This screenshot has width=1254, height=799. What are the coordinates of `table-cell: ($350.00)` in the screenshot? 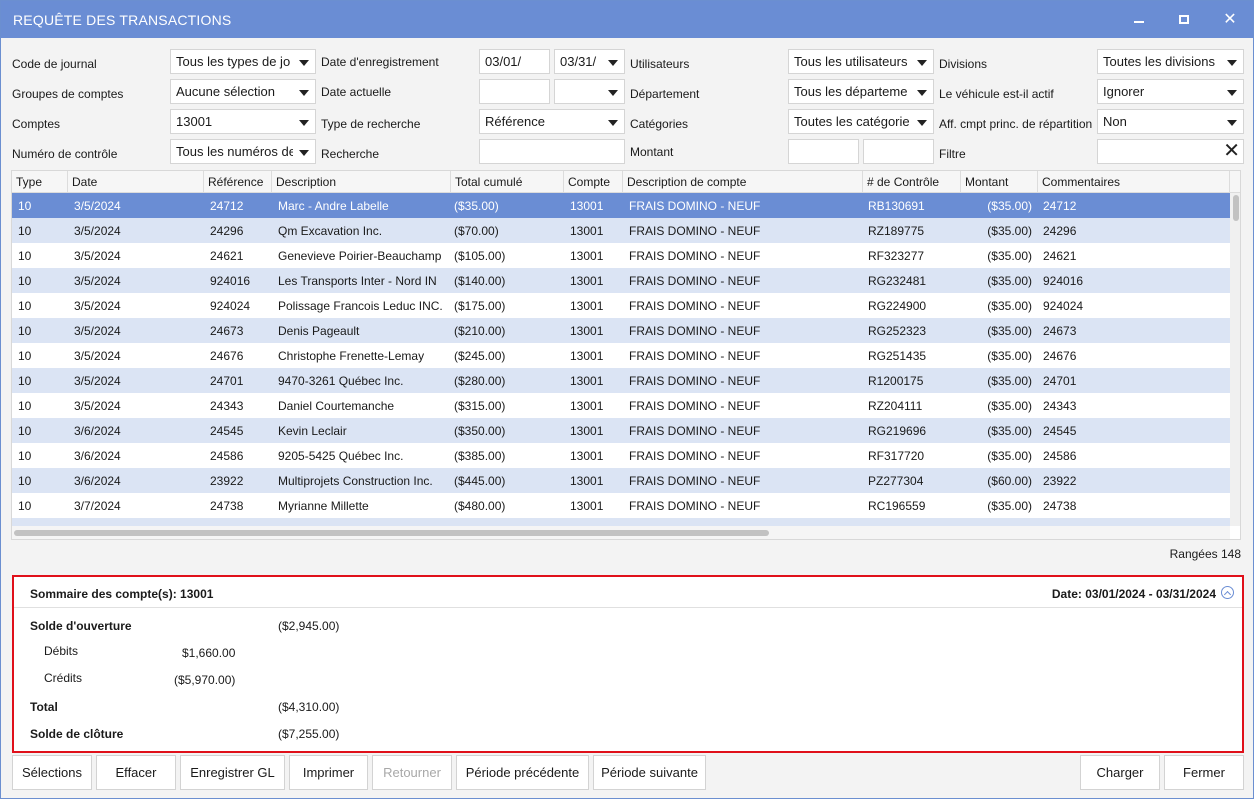 It's located at (480, 431).